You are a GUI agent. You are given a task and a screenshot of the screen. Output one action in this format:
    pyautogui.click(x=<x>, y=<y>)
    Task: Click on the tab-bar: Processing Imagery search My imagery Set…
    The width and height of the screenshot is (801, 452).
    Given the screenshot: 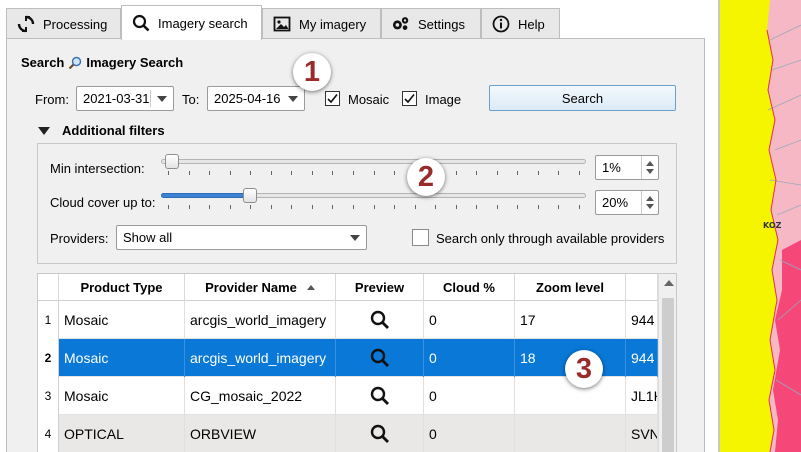 What is the action you would take?
    pyautogui.click(x=361, y=22)
    